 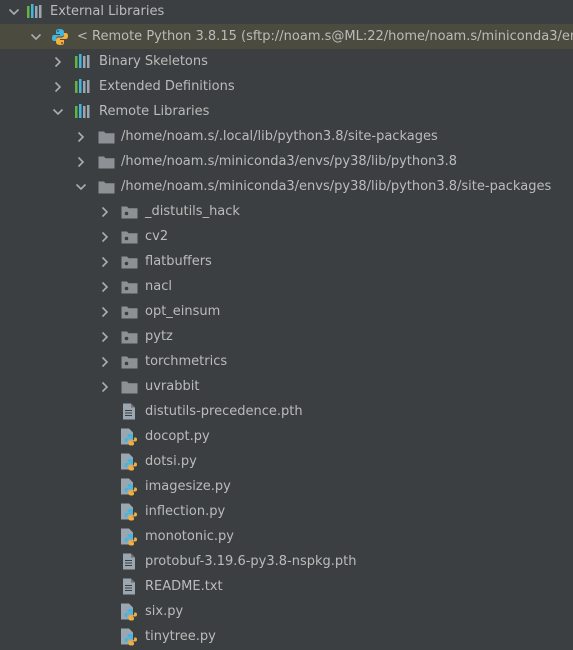 What do you see at coordinates (189, 536) in the screenshot?
I see `tree-item-label: monotonic.py` at bounding box center [189, 536].